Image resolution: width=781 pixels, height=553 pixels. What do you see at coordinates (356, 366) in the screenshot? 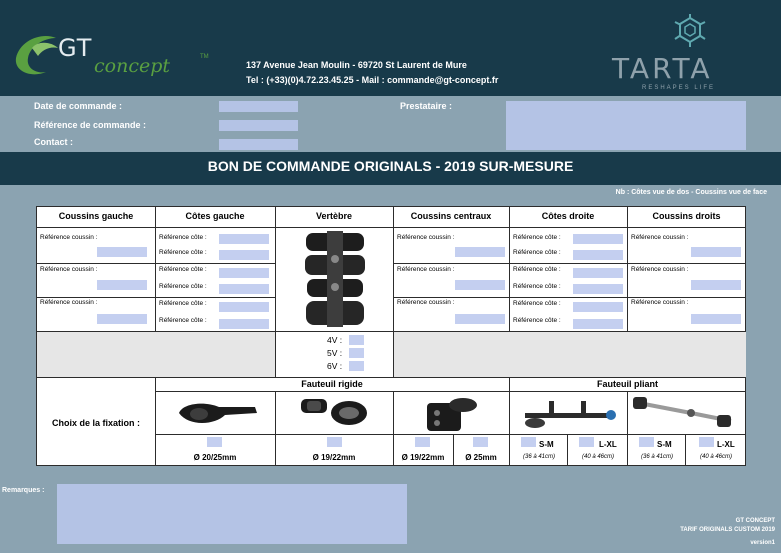
I see `vertebra-6v-field` at bounding box center [356, 366].